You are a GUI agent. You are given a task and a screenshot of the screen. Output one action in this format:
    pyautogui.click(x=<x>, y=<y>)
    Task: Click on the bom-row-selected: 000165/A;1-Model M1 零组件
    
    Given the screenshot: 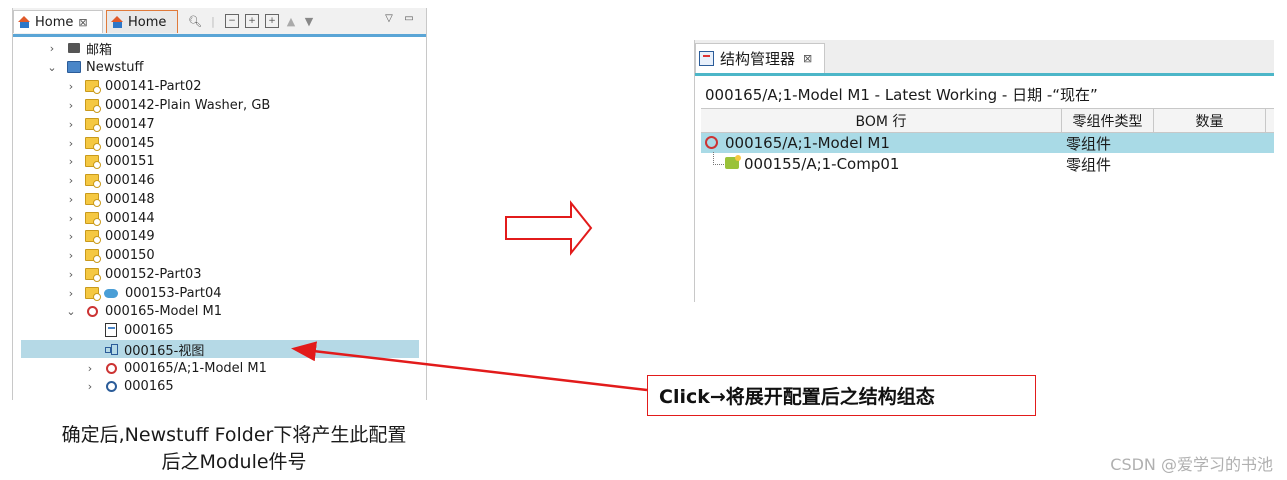 What is the action you would take?
    pyautogui.click(x=987, y=143)
    